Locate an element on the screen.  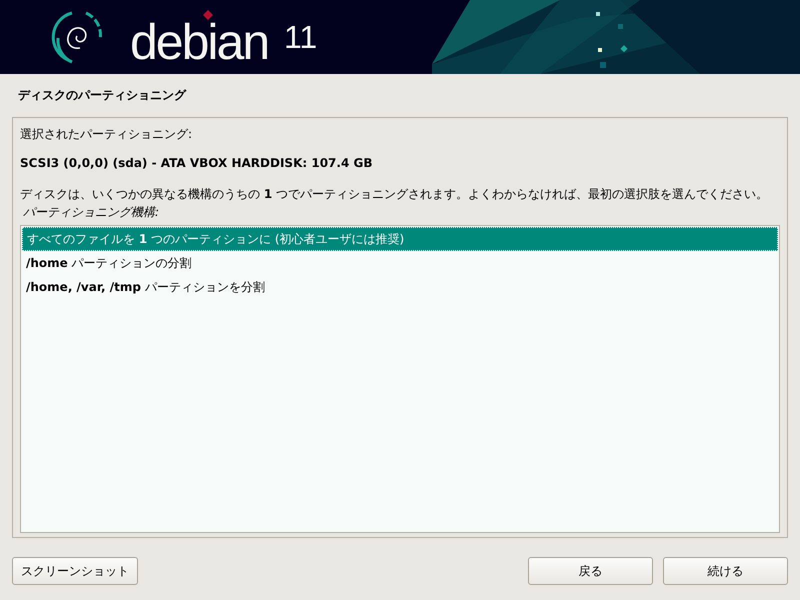
description-text: ディスクは、いくつかの異なる機構のうちの 1 つでパーティショニングされます。よくわからなければ、最初の選択肢を選んでください。 is located at coordinates (395, 194).